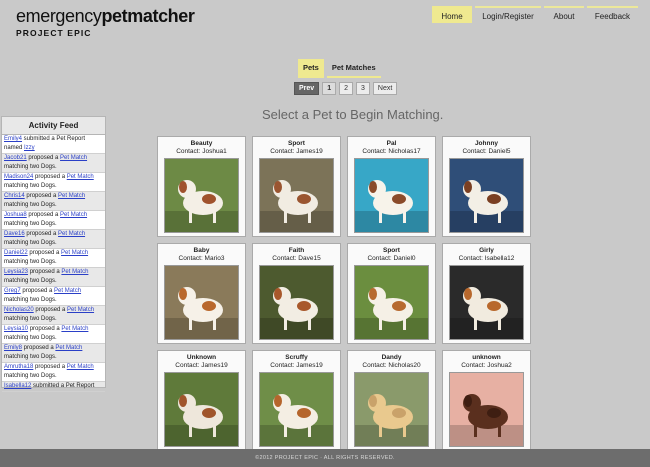 The image size is (650, 467). What do you see at coordinates (105, 16) in the screenshot?
I see `logo-wordmark: emergencypetmatcher` at bounding box center [105, 16].